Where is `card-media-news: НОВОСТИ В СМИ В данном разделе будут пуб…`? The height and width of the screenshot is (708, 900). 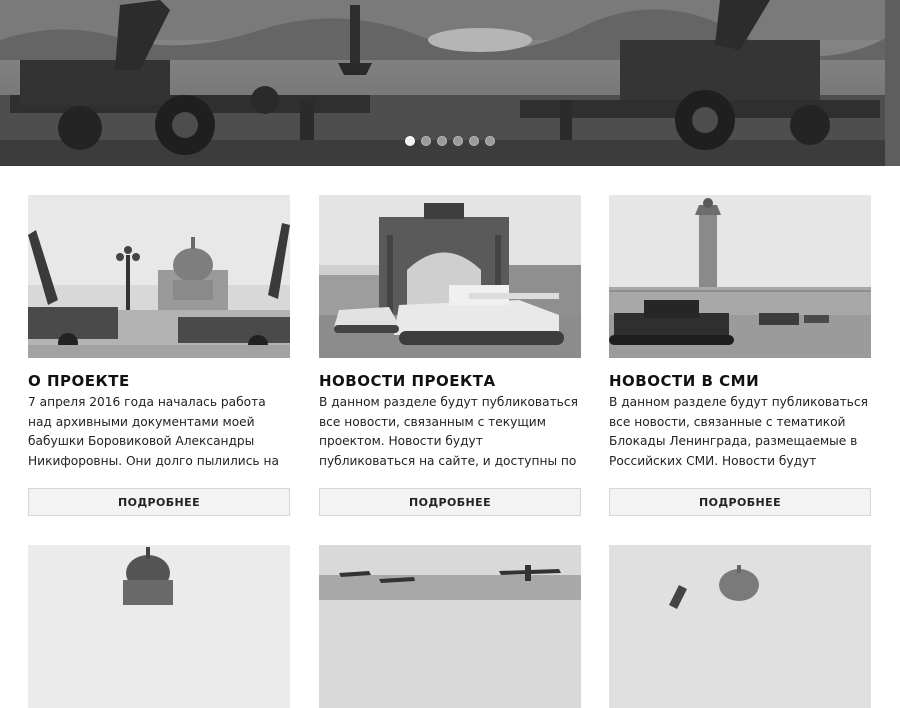 card-media-news: НОВОСТИ В СМИ В данном разделе будут пуб… is located at coordinates (740, 355).